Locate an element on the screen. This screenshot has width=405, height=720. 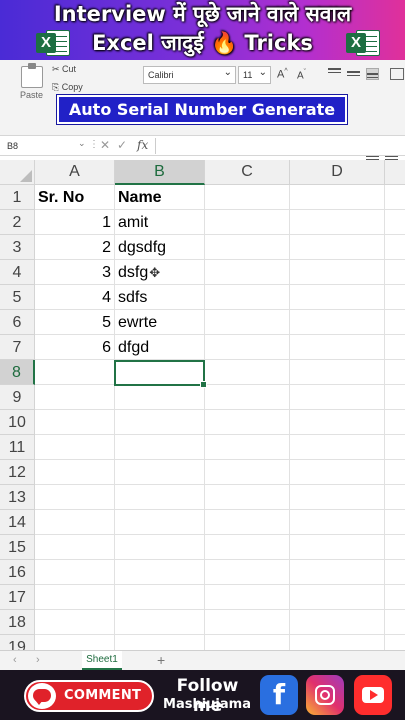
chevron-right-icon: › is located at coordinates (38, 660).